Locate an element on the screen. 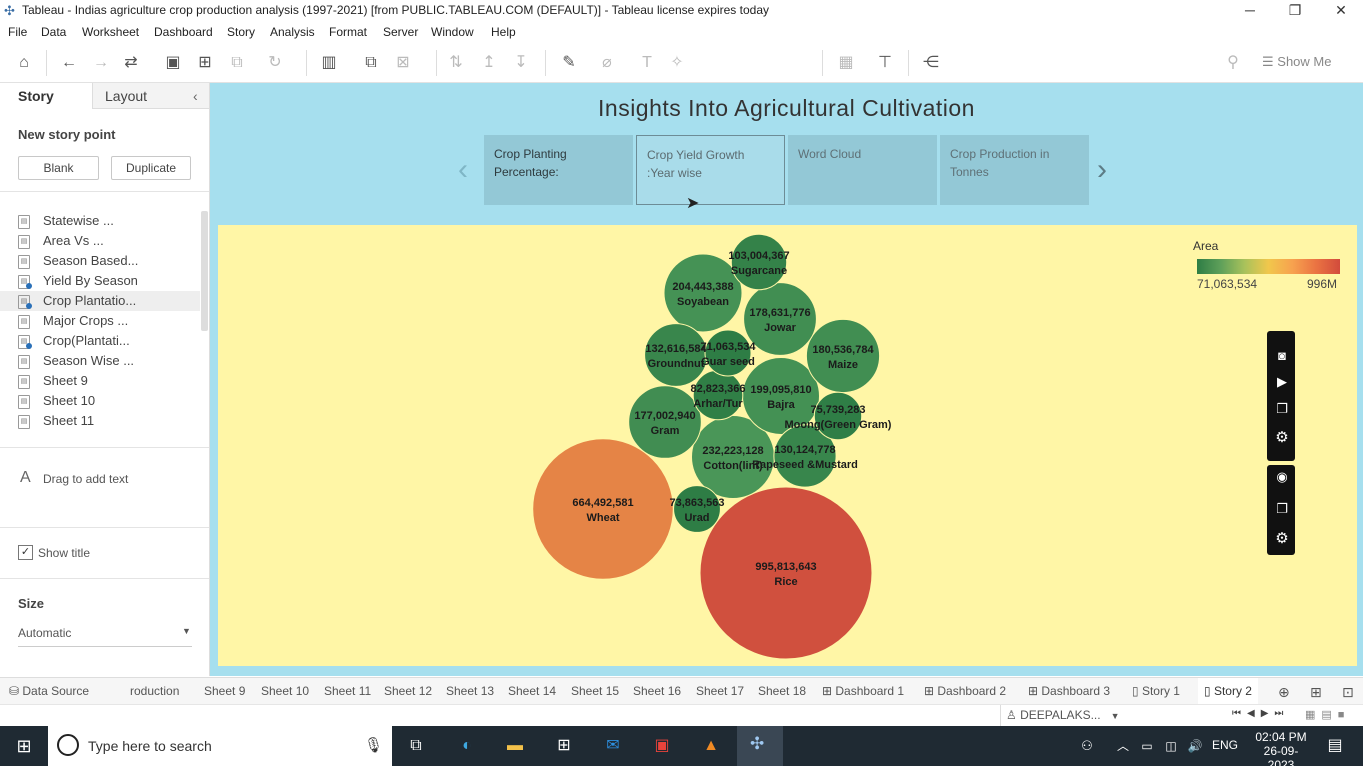  bubble-gram is located at coordinates (665, 422).